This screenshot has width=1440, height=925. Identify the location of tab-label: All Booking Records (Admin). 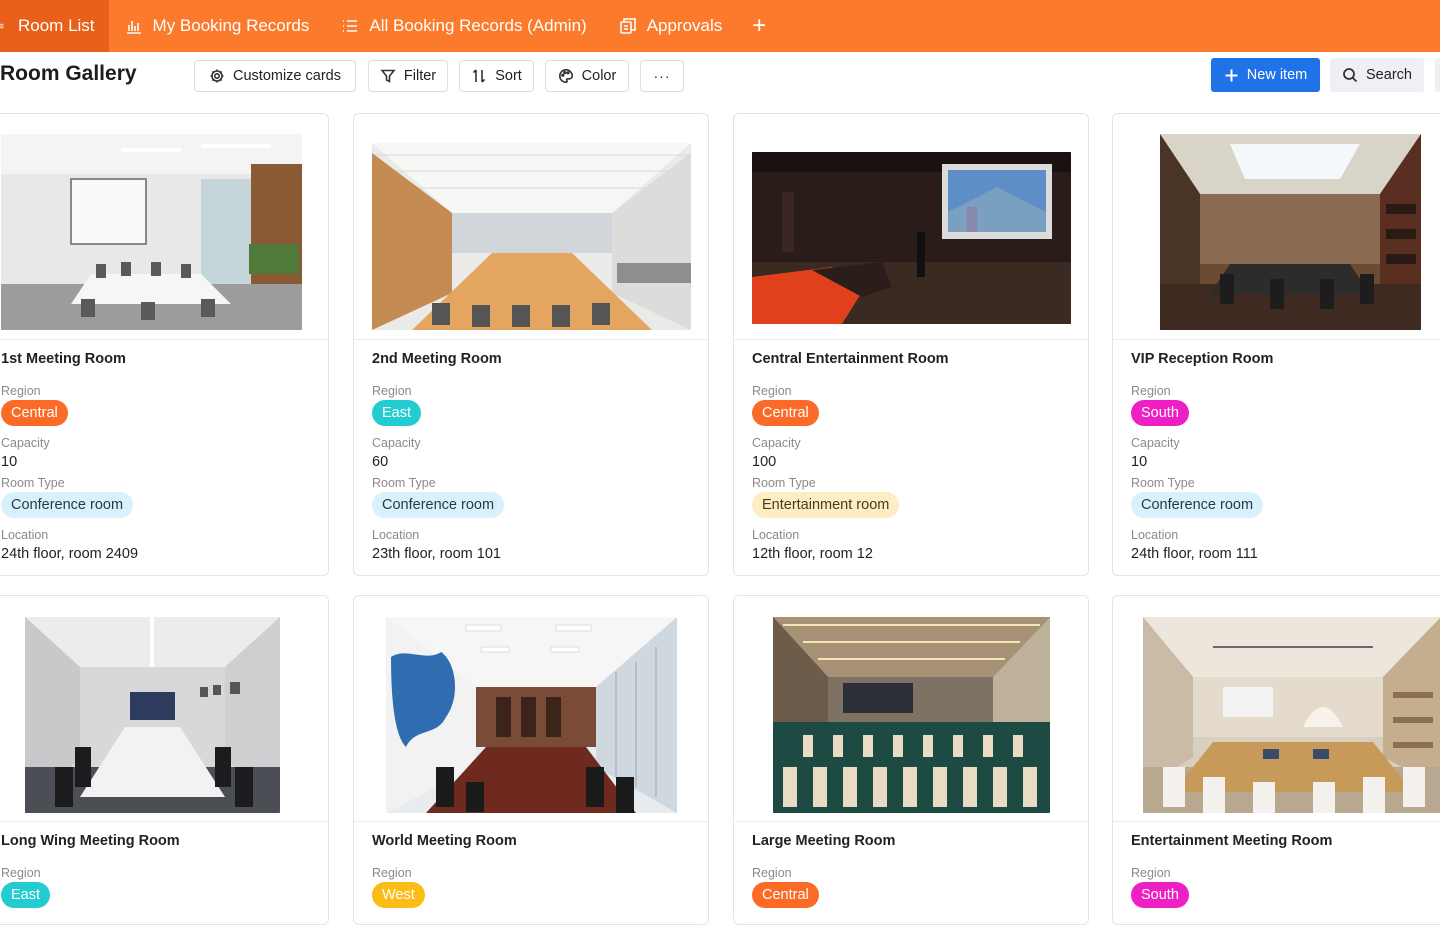
(478, 25).